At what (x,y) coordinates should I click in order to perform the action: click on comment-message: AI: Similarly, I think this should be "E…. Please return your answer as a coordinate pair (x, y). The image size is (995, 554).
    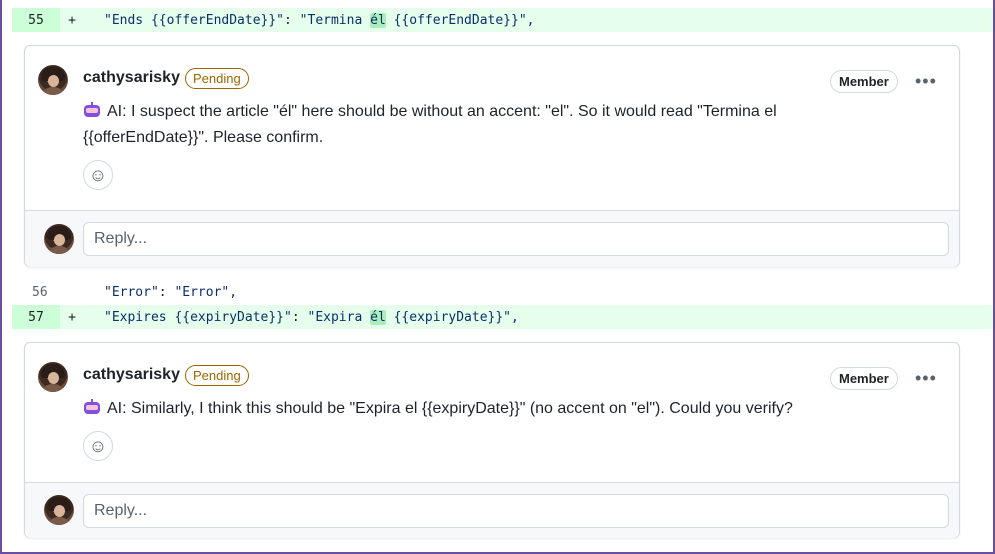
    Looking at the image, I should click on (463, 409).